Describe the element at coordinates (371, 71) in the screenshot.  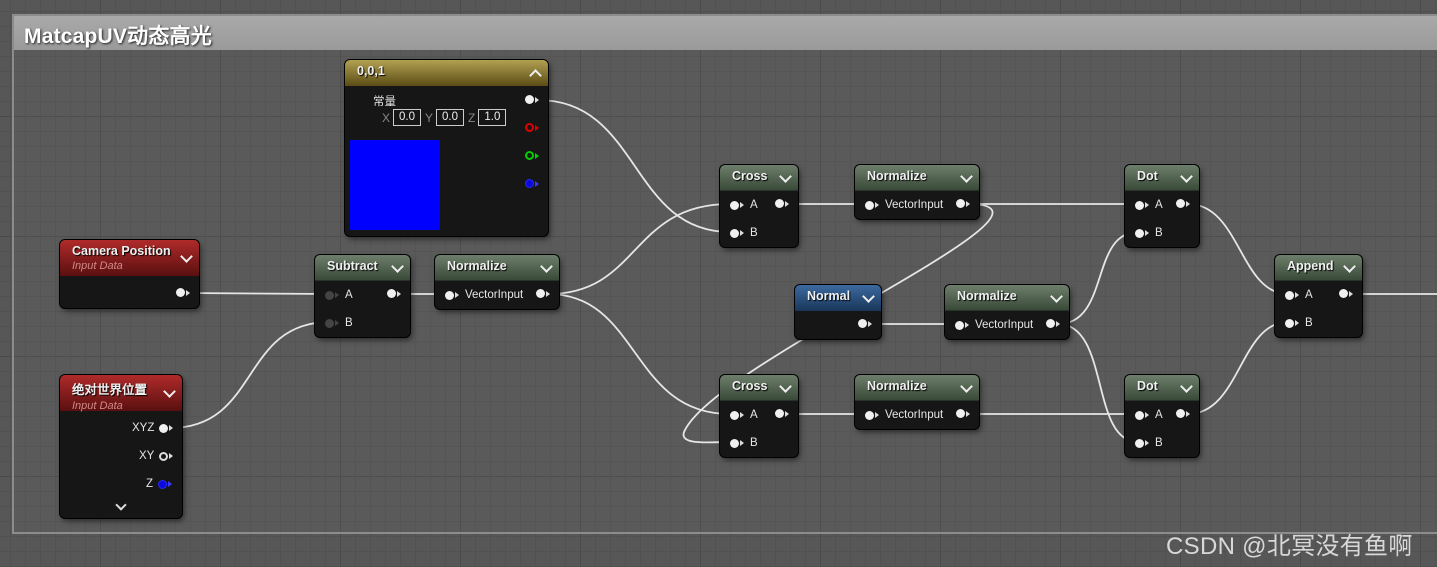
I see `constant-node-title: 0,0,1` at that location.